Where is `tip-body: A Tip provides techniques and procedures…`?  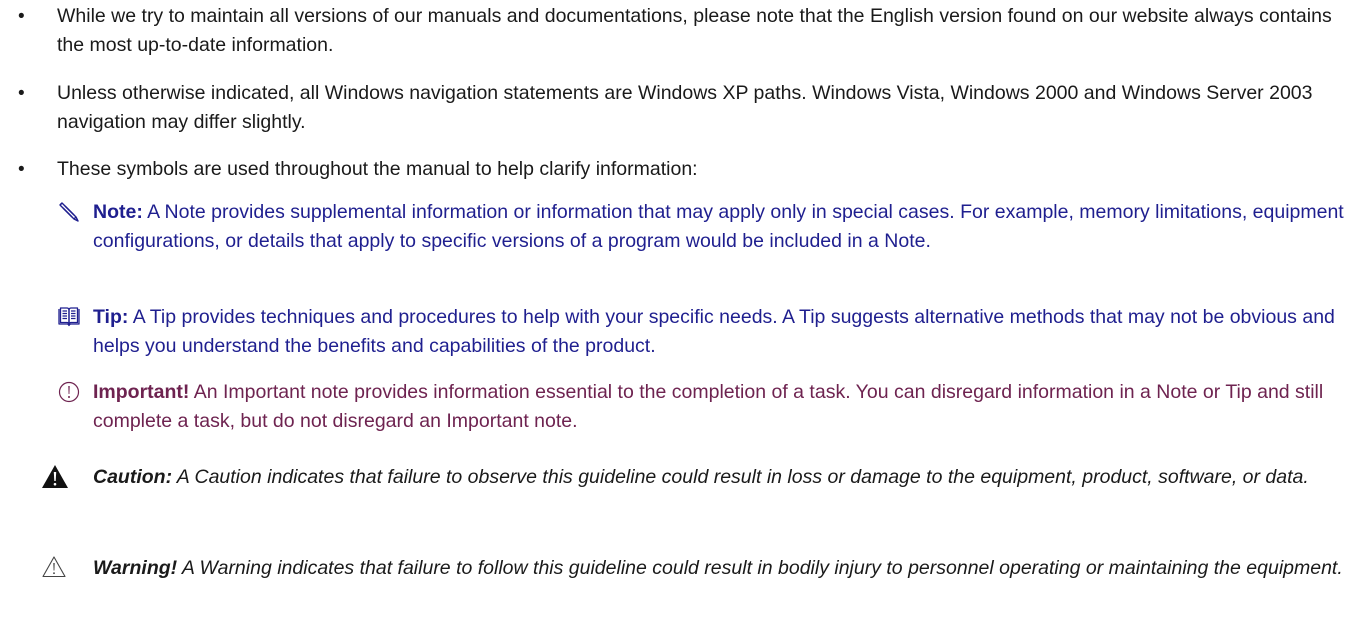 tip-body: A Tip provides techniques and procedures… is located at coordinates (714, 331).